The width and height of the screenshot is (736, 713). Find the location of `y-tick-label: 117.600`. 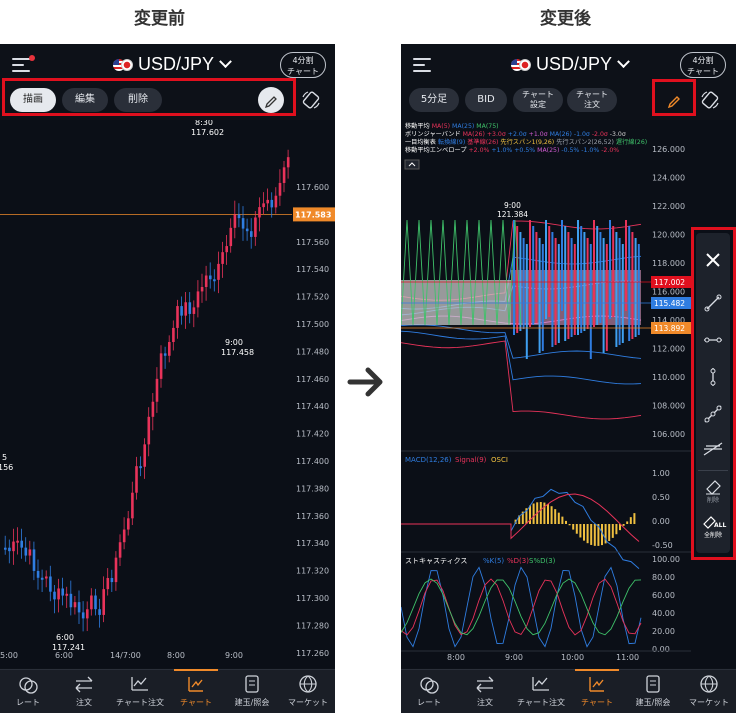

y-tick-label: 117.600 is located at coordinates (312, 187).